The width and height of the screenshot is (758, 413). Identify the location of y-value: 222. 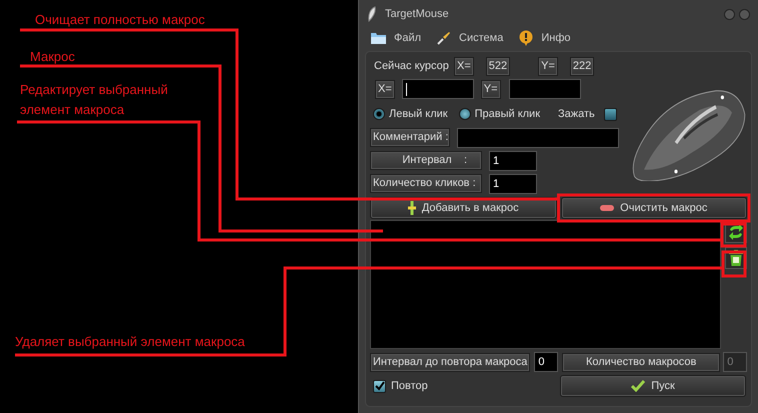
(582, 66).